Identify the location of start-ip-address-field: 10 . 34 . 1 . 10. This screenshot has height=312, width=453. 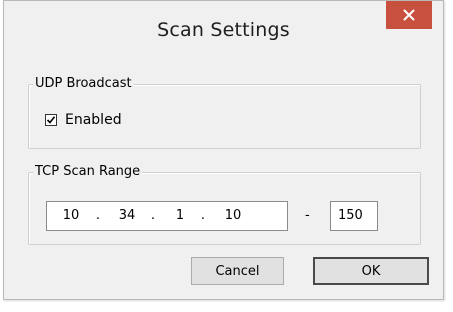
(167, 216).